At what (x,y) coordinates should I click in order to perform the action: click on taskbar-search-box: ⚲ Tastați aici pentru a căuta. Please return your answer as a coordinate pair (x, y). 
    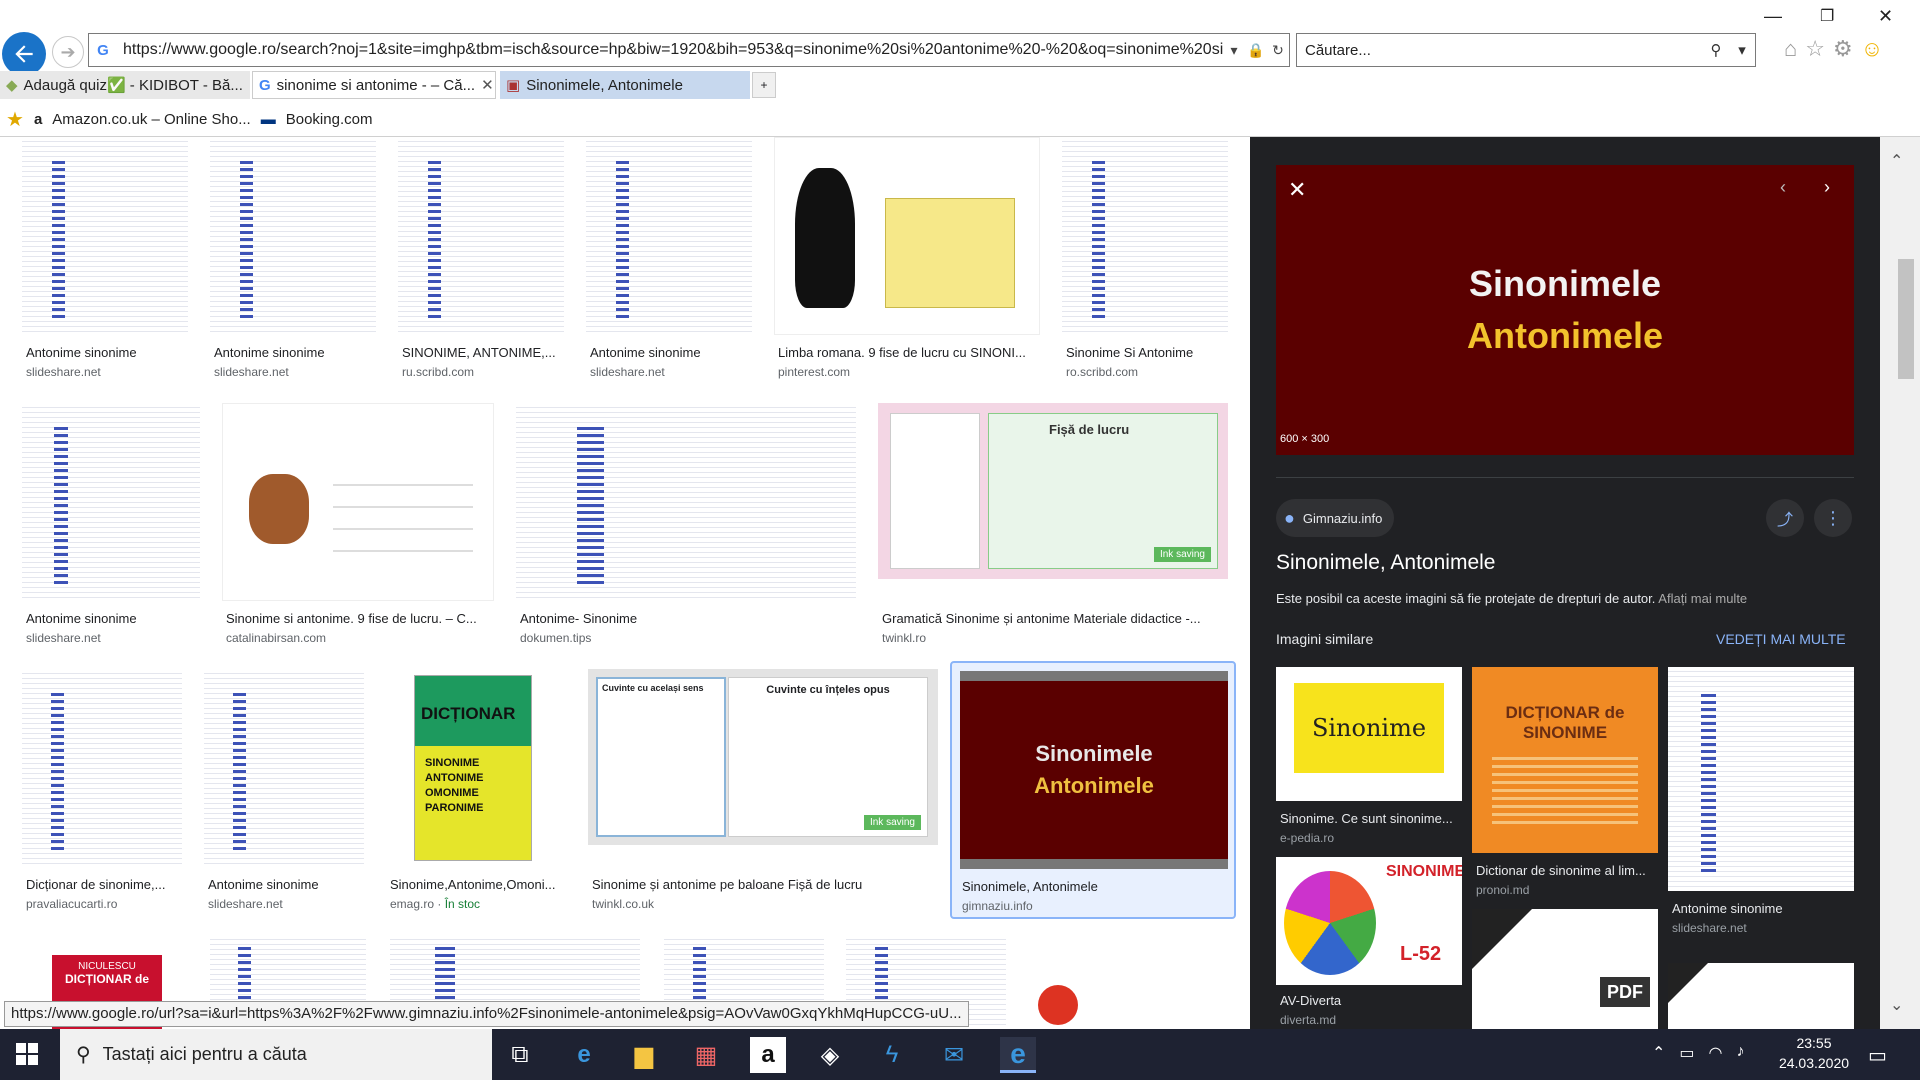
    Looking at the image, I should click on (276, 1054).